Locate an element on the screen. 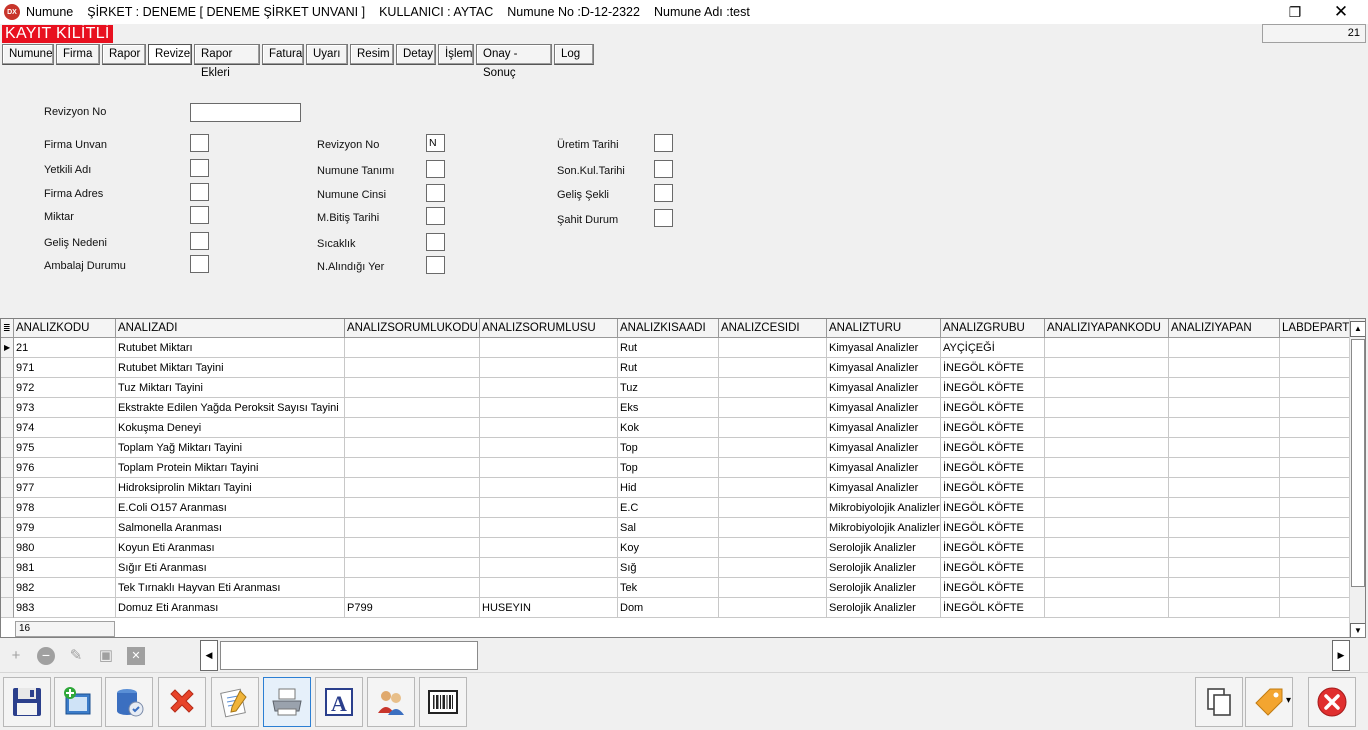 This screenshot has height=730, width=1368. table-cell: P799 is located at coordinates (412, 608).